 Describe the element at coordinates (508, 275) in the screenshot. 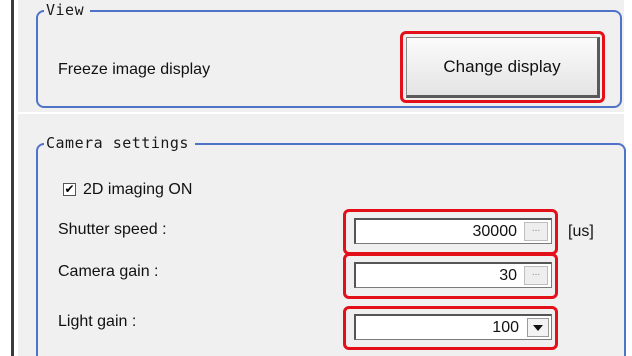

I see `camera-gain-value: 30` at that location.